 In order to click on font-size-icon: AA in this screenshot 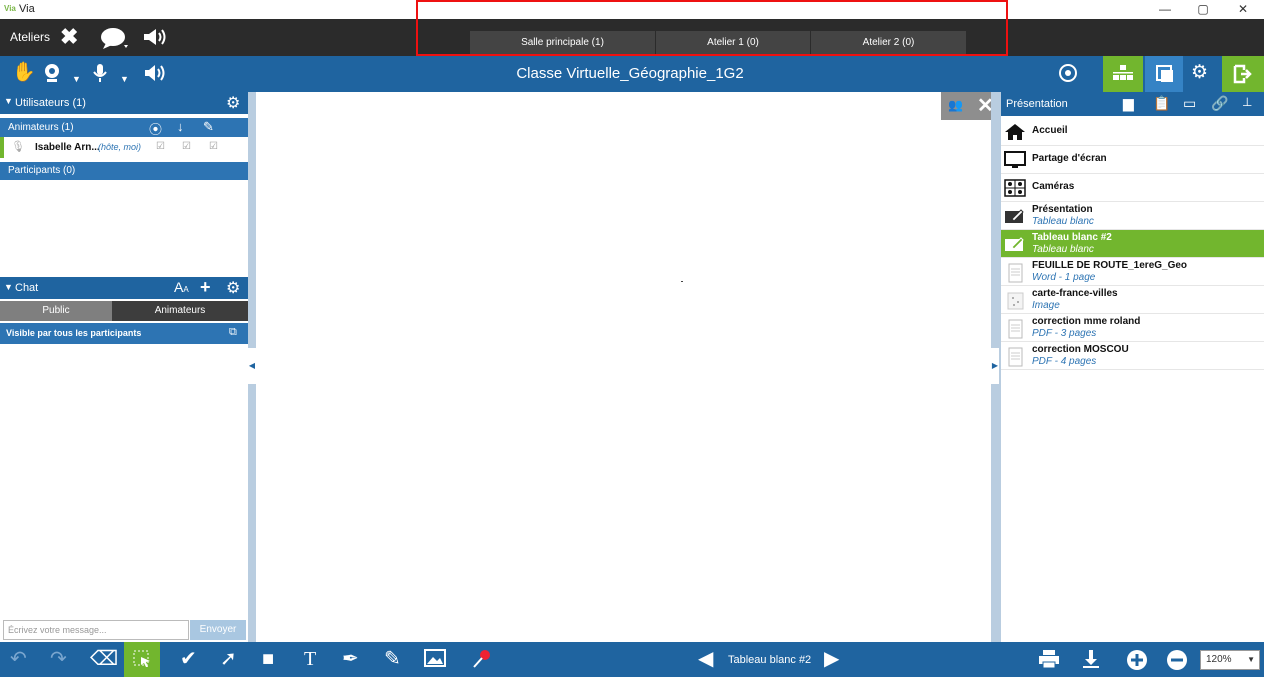, I will do `click(181, 287)`.